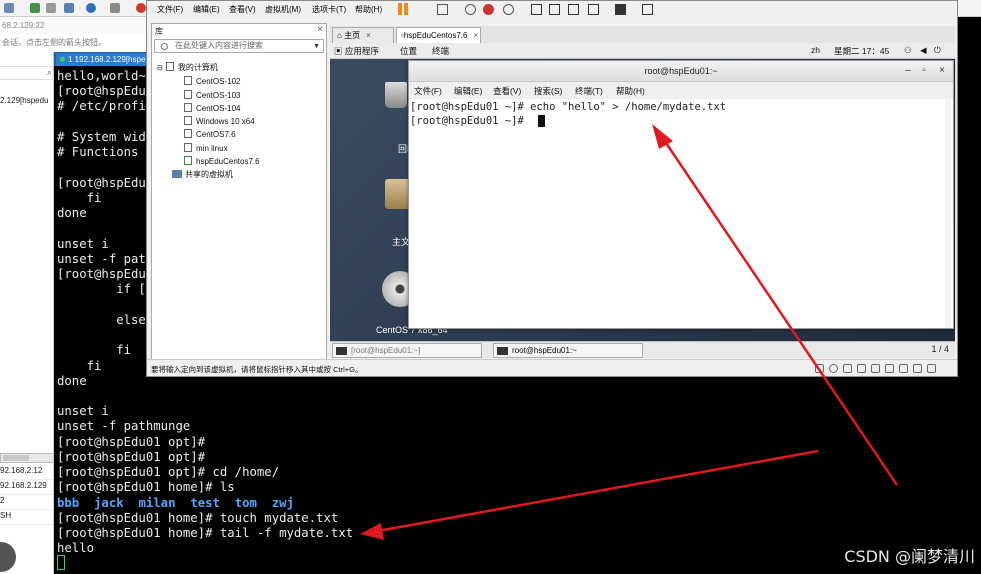 The image size is (981, 574). I want to click on trash-icon, so click(396, 95).